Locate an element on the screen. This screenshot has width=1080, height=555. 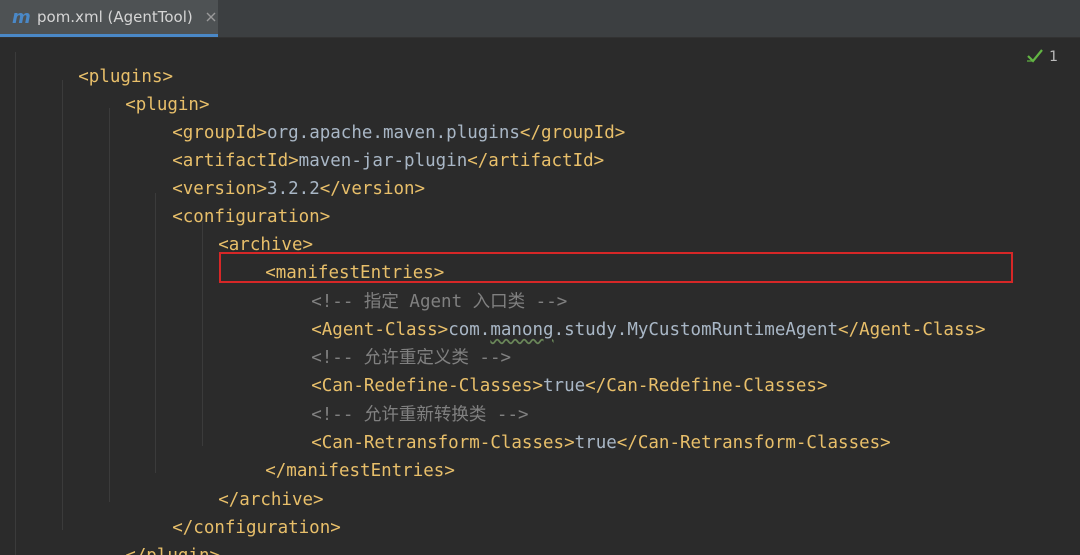
code-line: </configuration> is located at coordinates (225, 512).